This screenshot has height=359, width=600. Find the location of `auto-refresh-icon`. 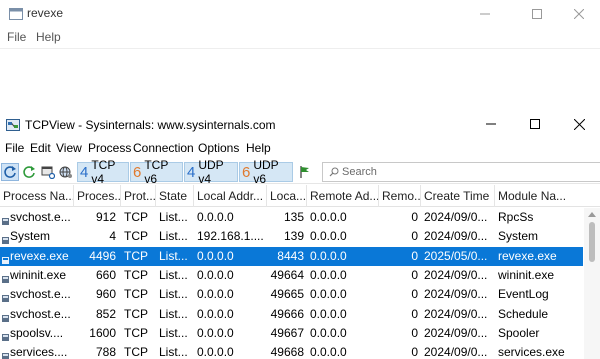

auto-refresh-icon is located at coordinates (29, 172).